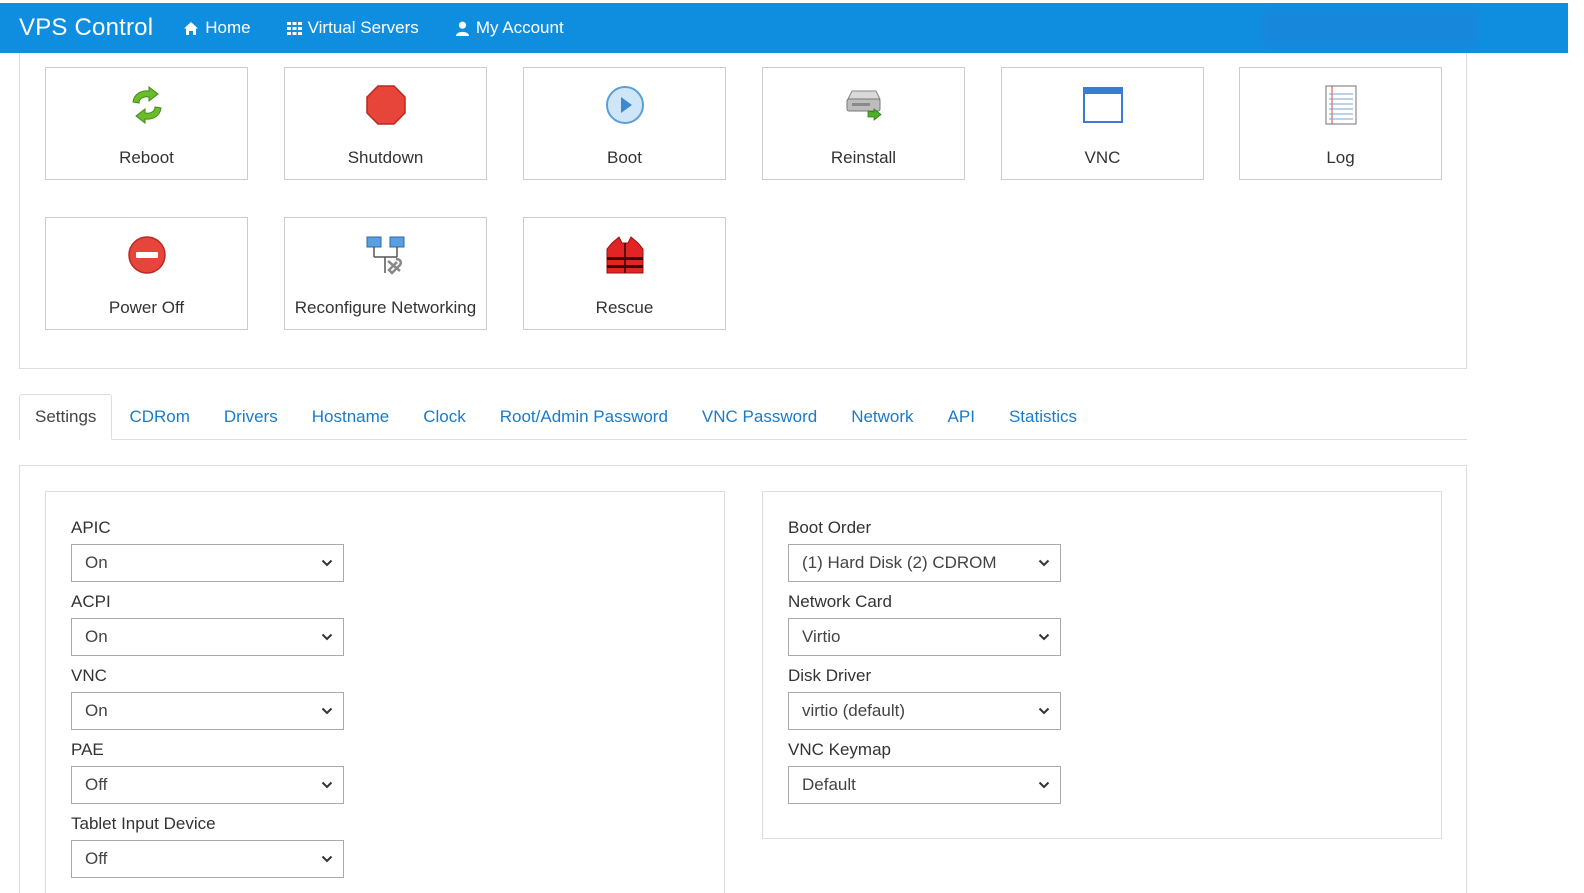  I want to click on rescue-label: Rescue, so click(624, 307).